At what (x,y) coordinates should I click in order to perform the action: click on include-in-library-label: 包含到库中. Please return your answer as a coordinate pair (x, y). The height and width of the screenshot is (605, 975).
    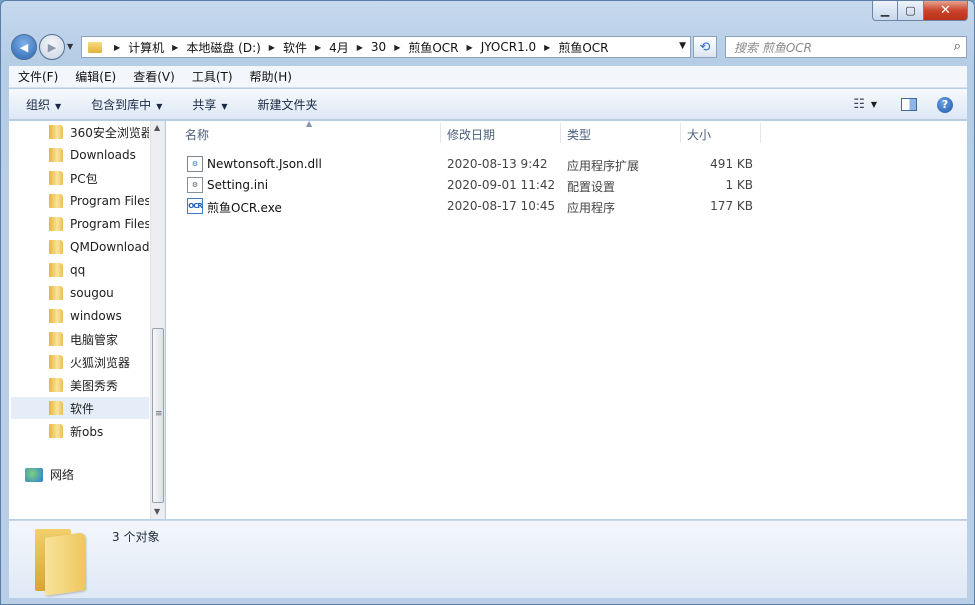
    Looking at the image, I should click on (121, 104).